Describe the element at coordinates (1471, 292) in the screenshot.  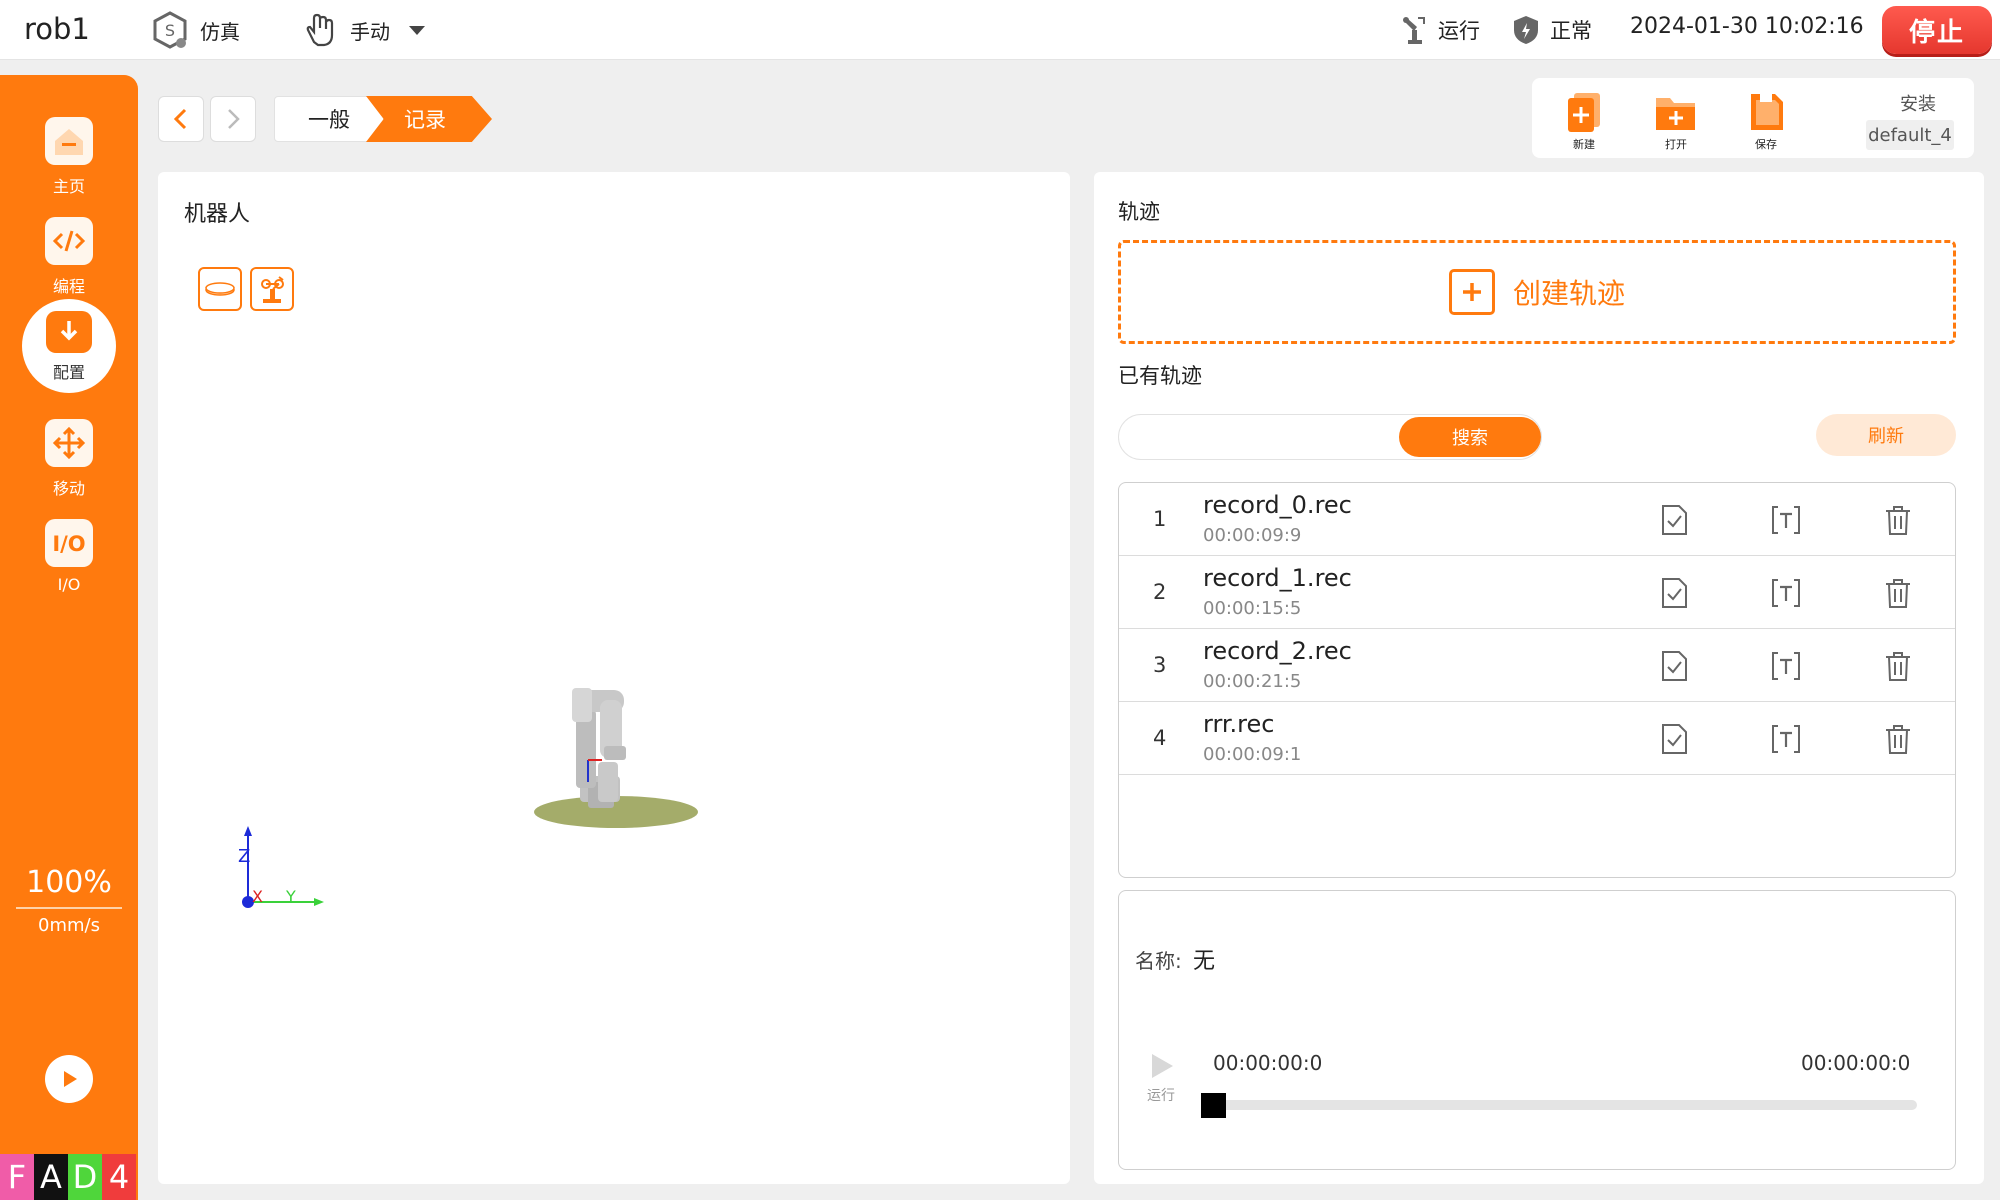
I see `add-icon` at that location.